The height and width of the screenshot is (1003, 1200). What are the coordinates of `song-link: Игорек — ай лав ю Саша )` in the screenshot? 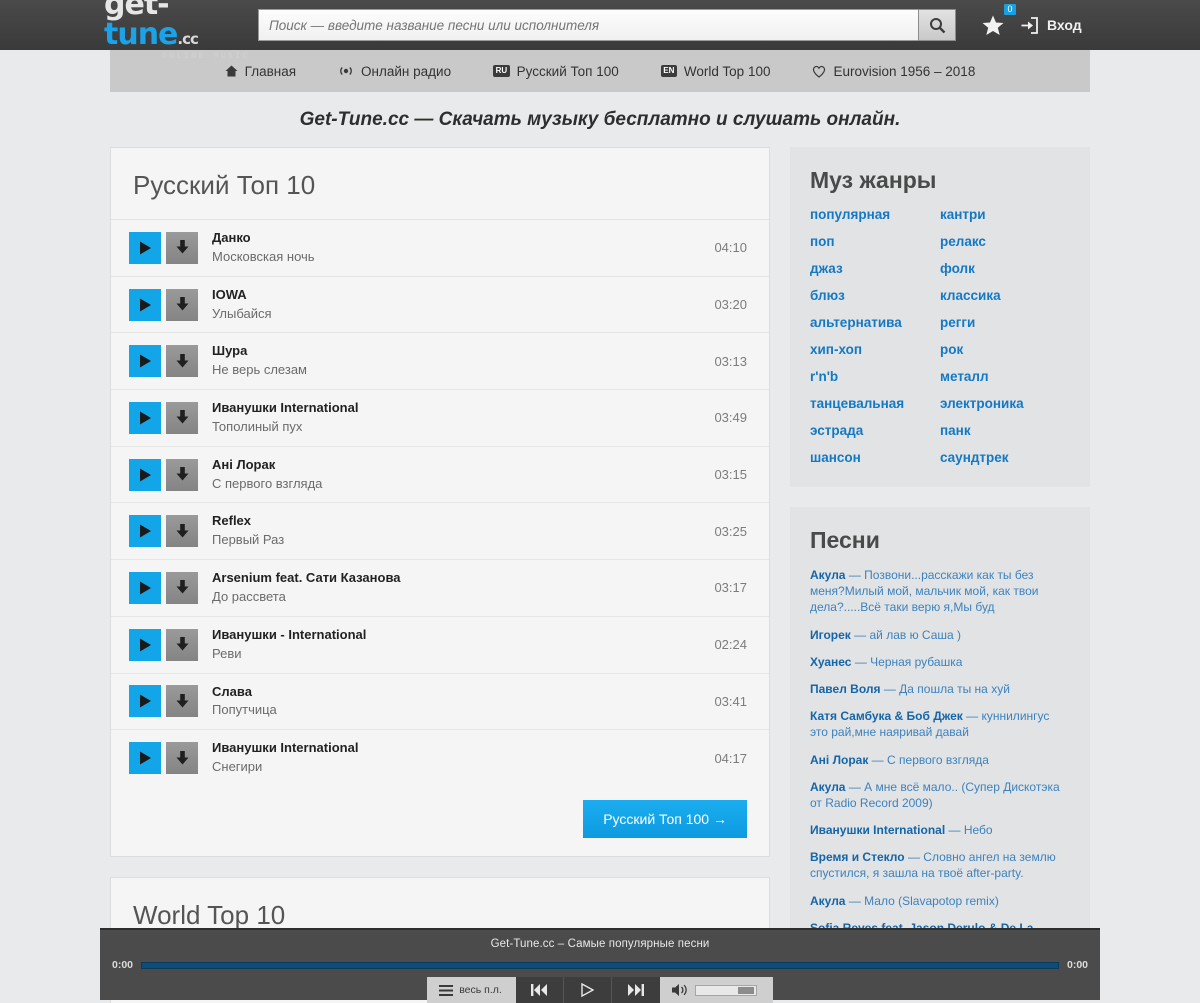 It's located at (940, 635).